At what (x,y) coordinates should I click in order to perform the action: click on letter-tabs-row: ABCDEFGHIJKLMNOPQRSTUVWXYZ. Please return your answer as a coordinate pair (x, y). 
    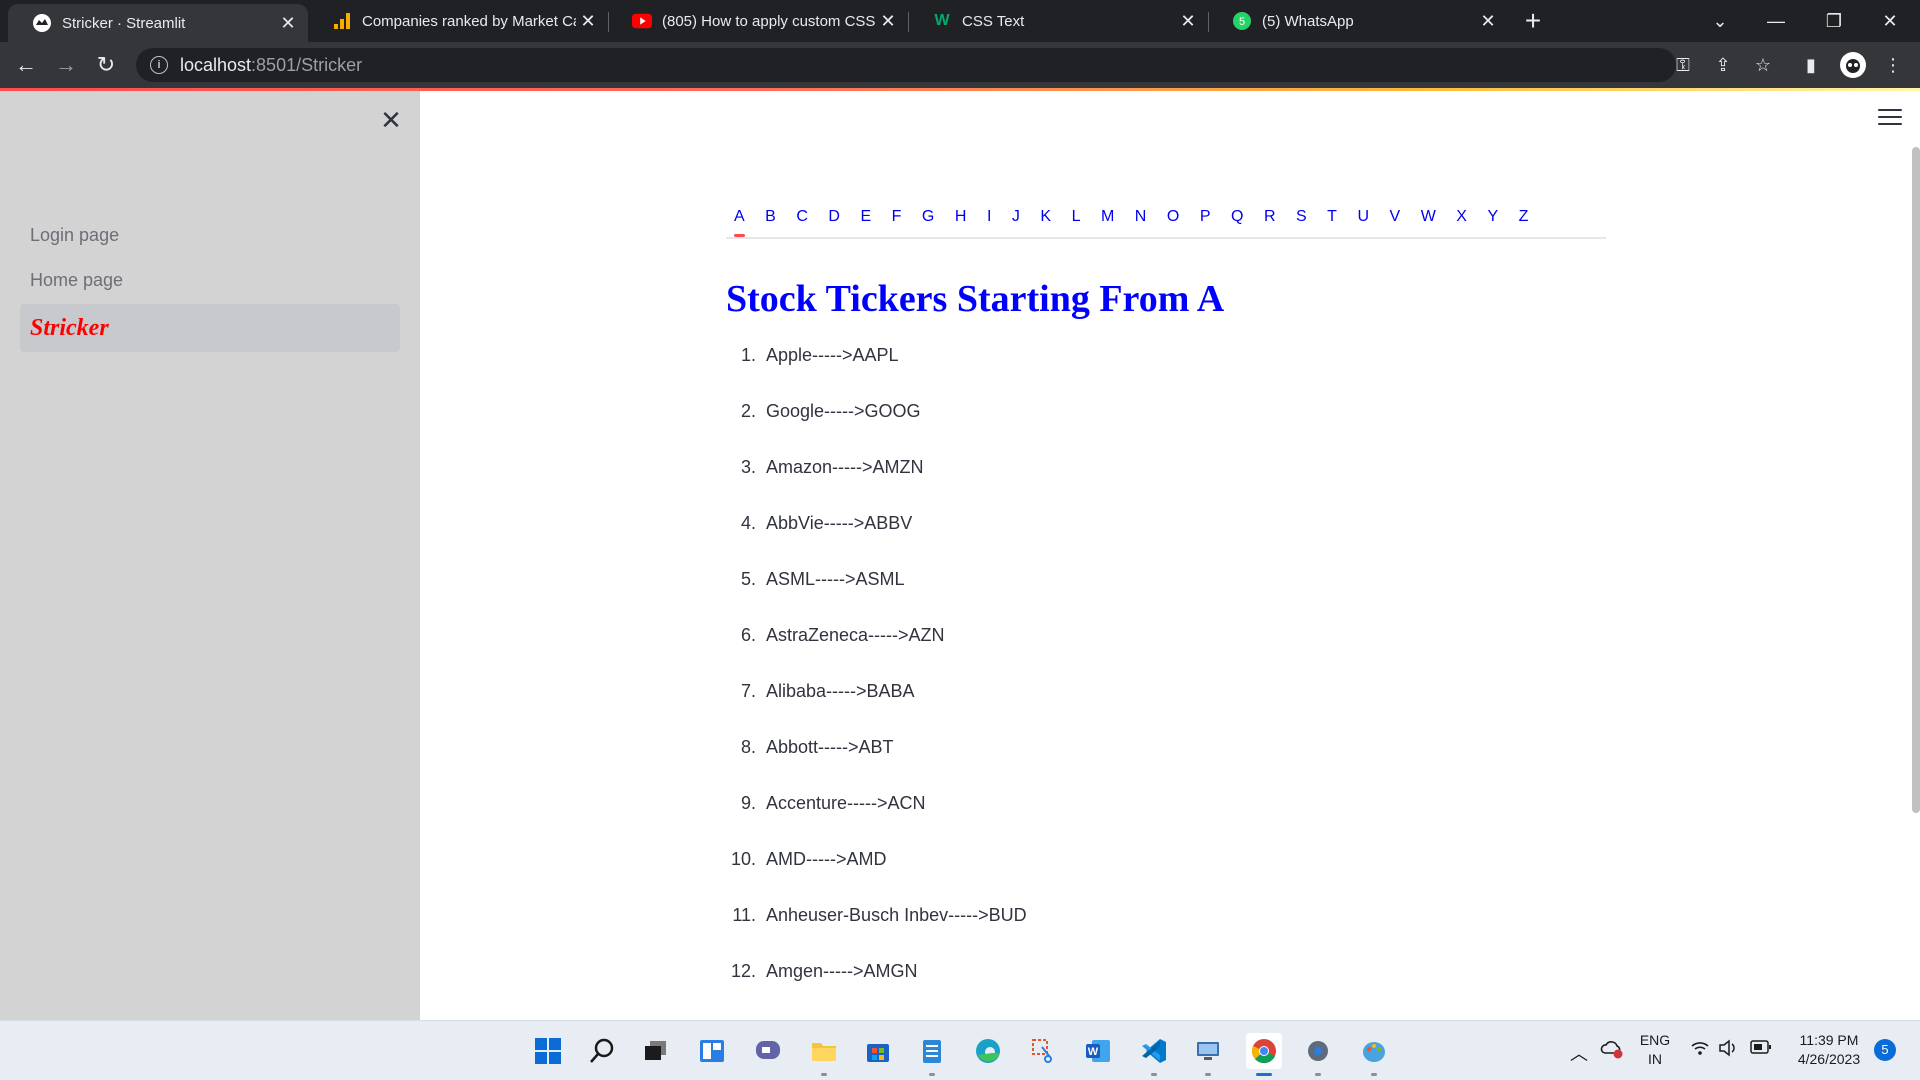
    Looking at the image, I should click on (1166, 217).